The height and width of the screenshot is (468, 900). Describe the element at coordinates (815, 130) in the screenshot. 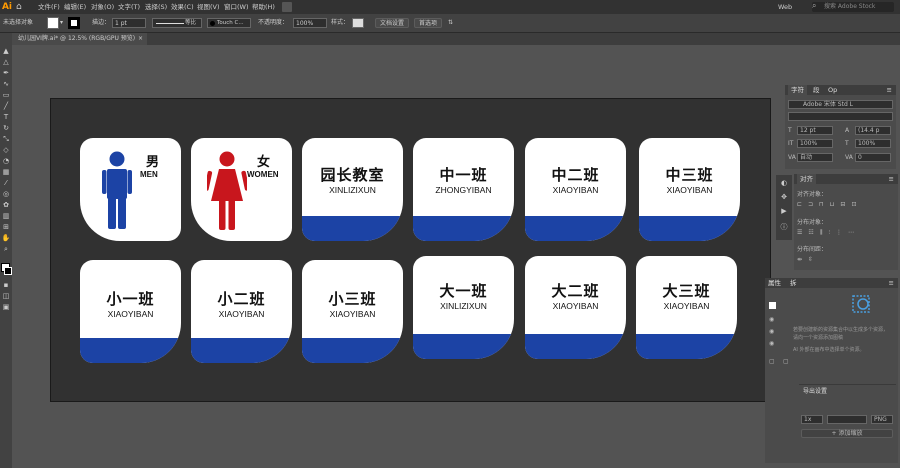

I see `font-size-field: 12 pt` at that location.